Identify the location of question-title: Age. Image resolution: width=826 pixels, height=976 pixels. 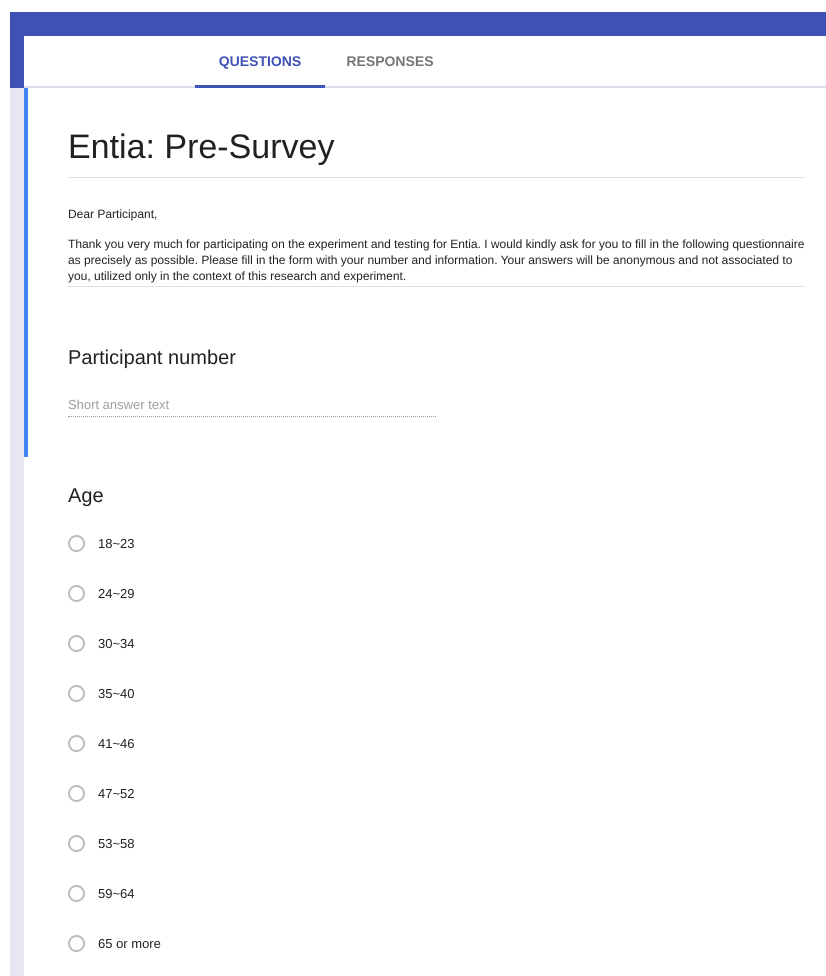
(86, 496).